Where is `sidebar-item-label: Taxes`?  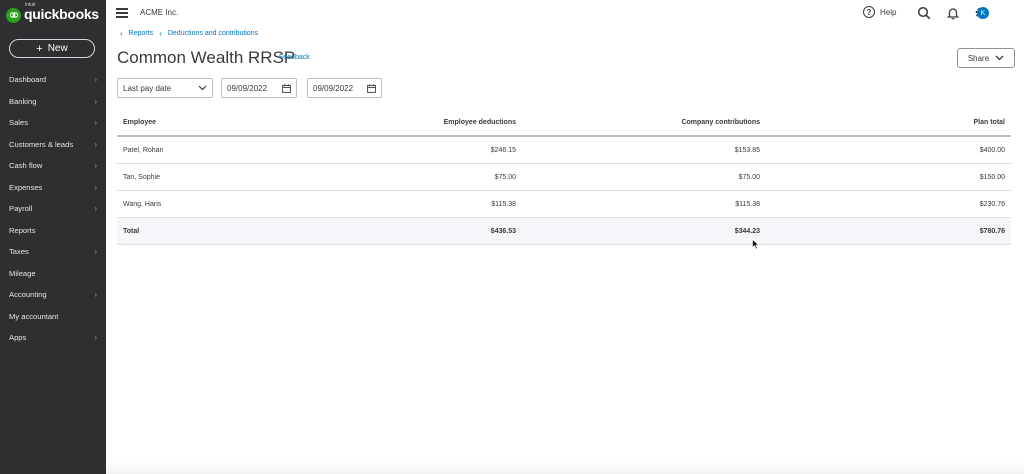 sidebar-item-label: Taxes is located at coordinates (19, 252).